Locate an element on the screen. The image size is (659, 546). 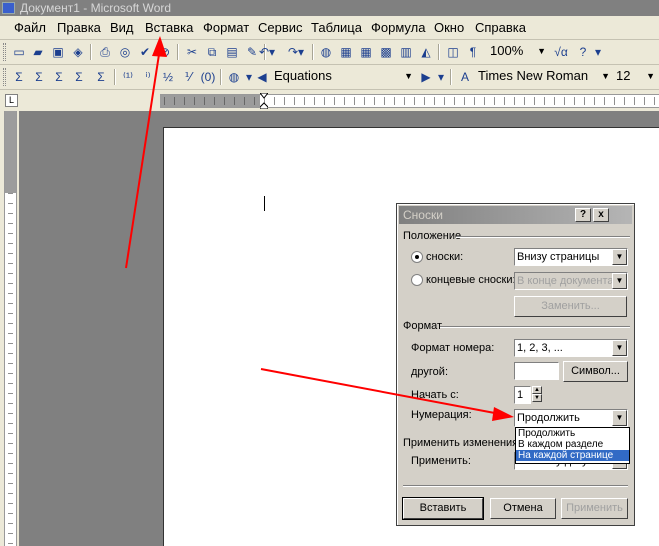
font-icon: A is located at coordinates (465, 77).